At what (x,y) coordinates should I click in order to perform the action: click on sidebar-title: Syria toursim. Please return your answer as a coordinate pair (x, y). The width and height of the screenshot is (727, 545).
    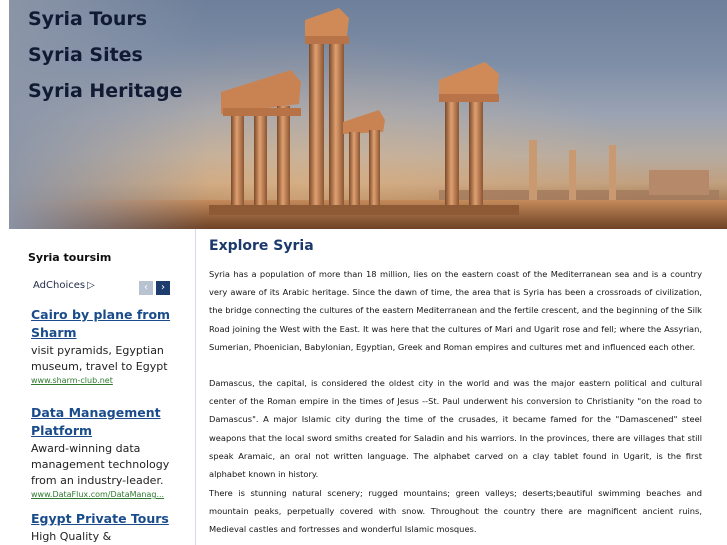
    Looking at the image, I should click on (70, 257).